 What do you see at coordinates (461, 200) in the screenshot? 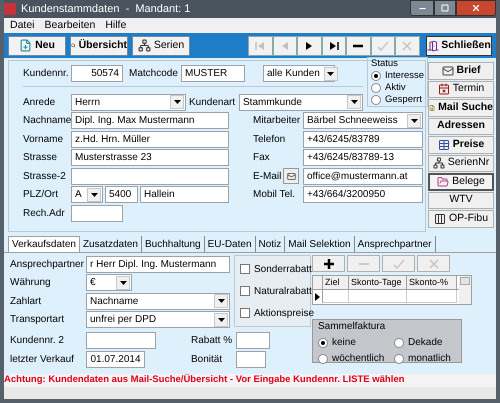
I see `side-button: WTV` at bounding box center [461, 200].